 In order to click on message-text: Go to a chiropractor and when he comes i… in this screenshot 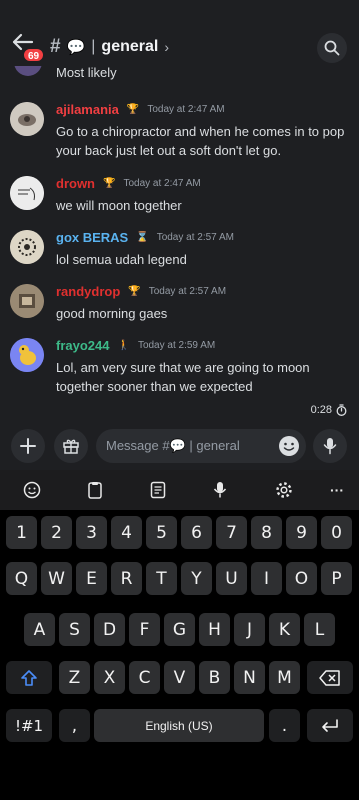, I will do `click(200, 141)`.